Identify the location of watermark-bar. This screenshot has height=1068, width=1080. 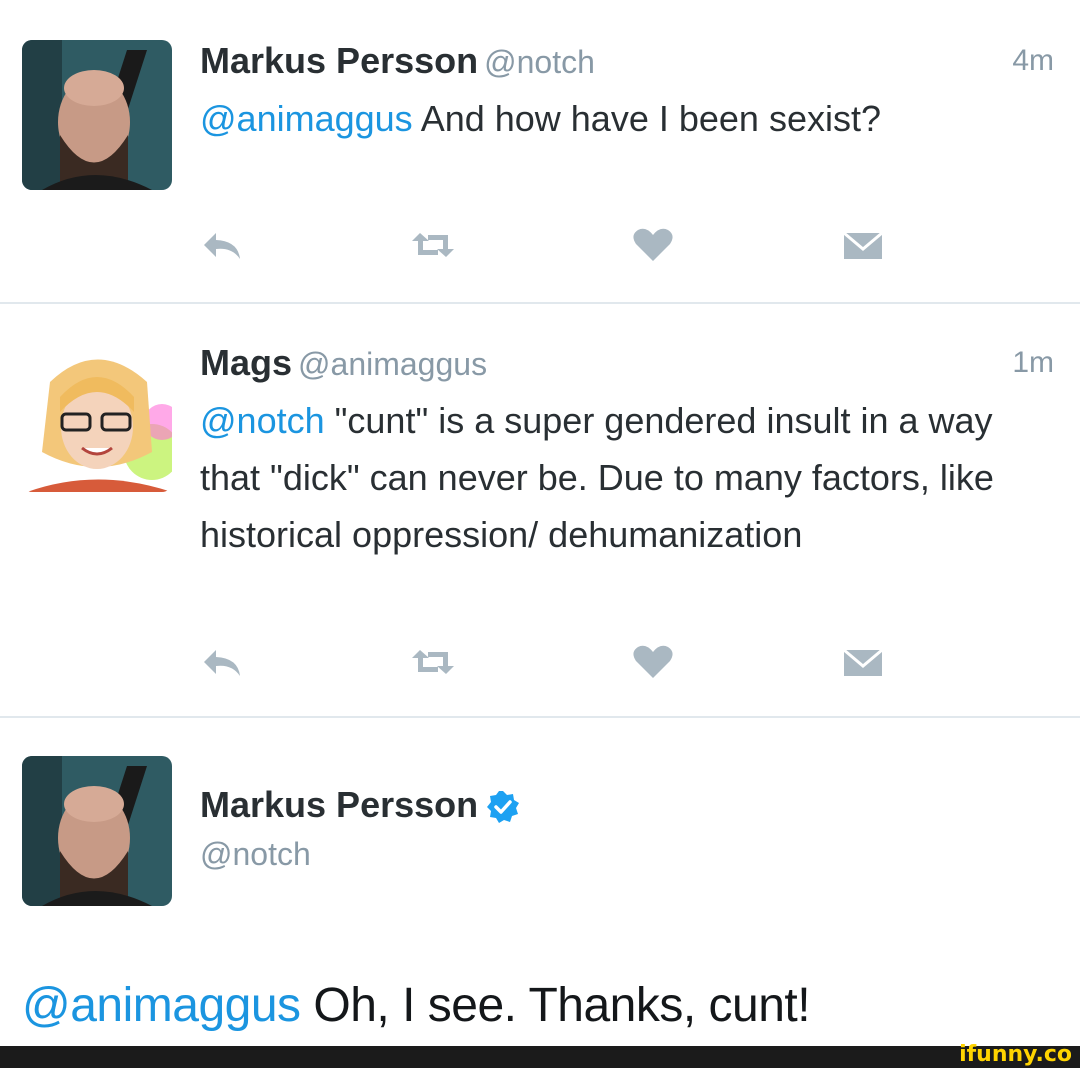
(540, 1057).